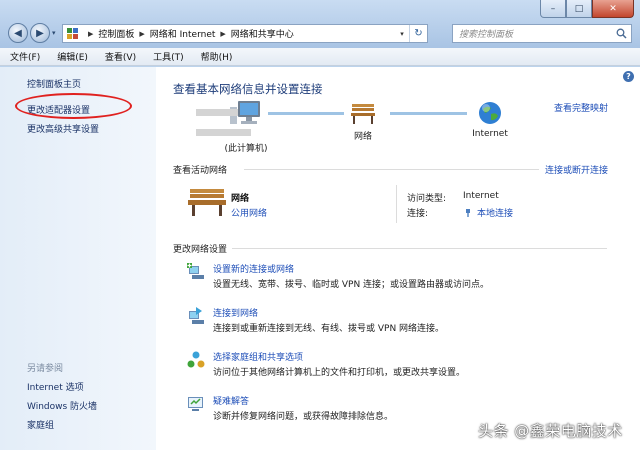 The width and height of the screenshot is (640, 450). Describe the element at coordinates (246, 126) in the screenshot. I see `map-computer: (此计算机)` at that location.